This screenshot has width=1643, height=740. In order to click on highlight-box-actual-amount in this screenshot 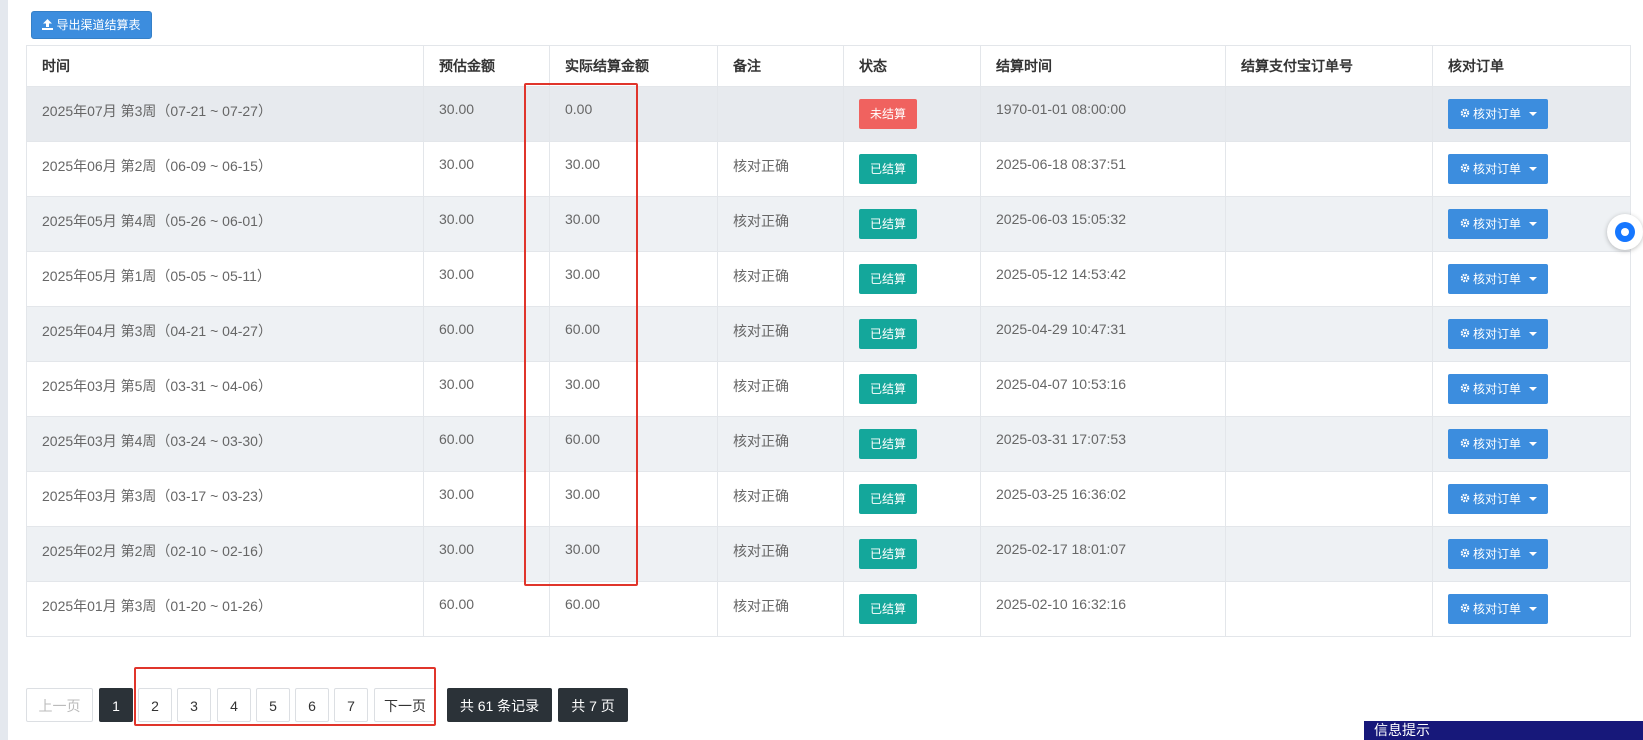, I will do `click(581, 334)`.